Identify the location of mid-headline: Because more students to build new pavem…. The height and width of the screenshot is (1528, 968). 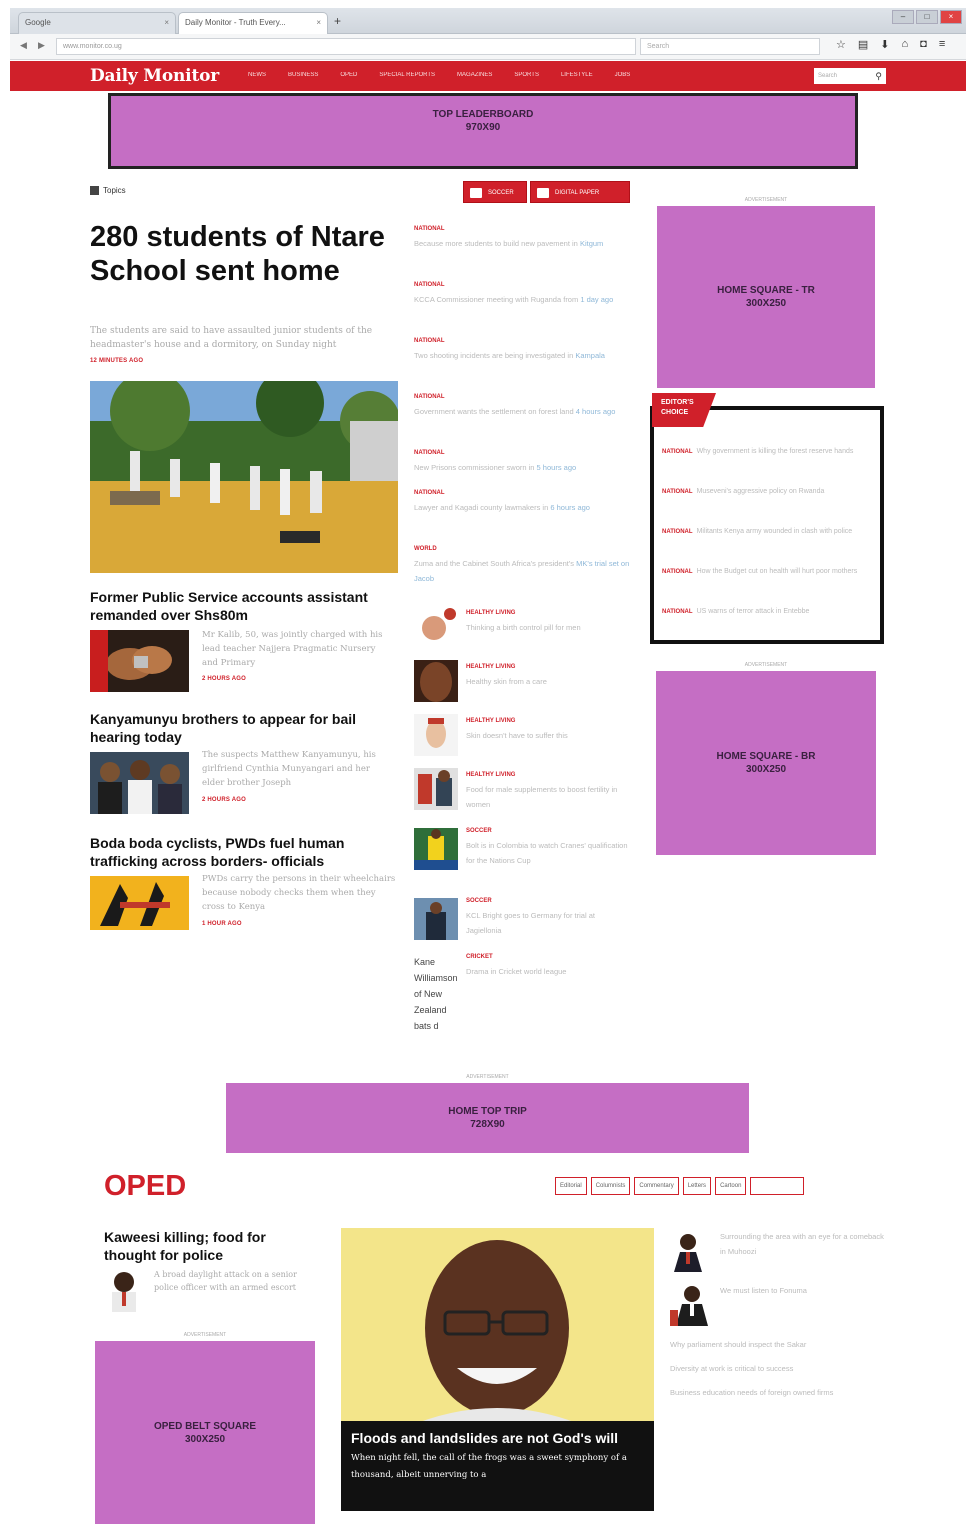
(522, 243).